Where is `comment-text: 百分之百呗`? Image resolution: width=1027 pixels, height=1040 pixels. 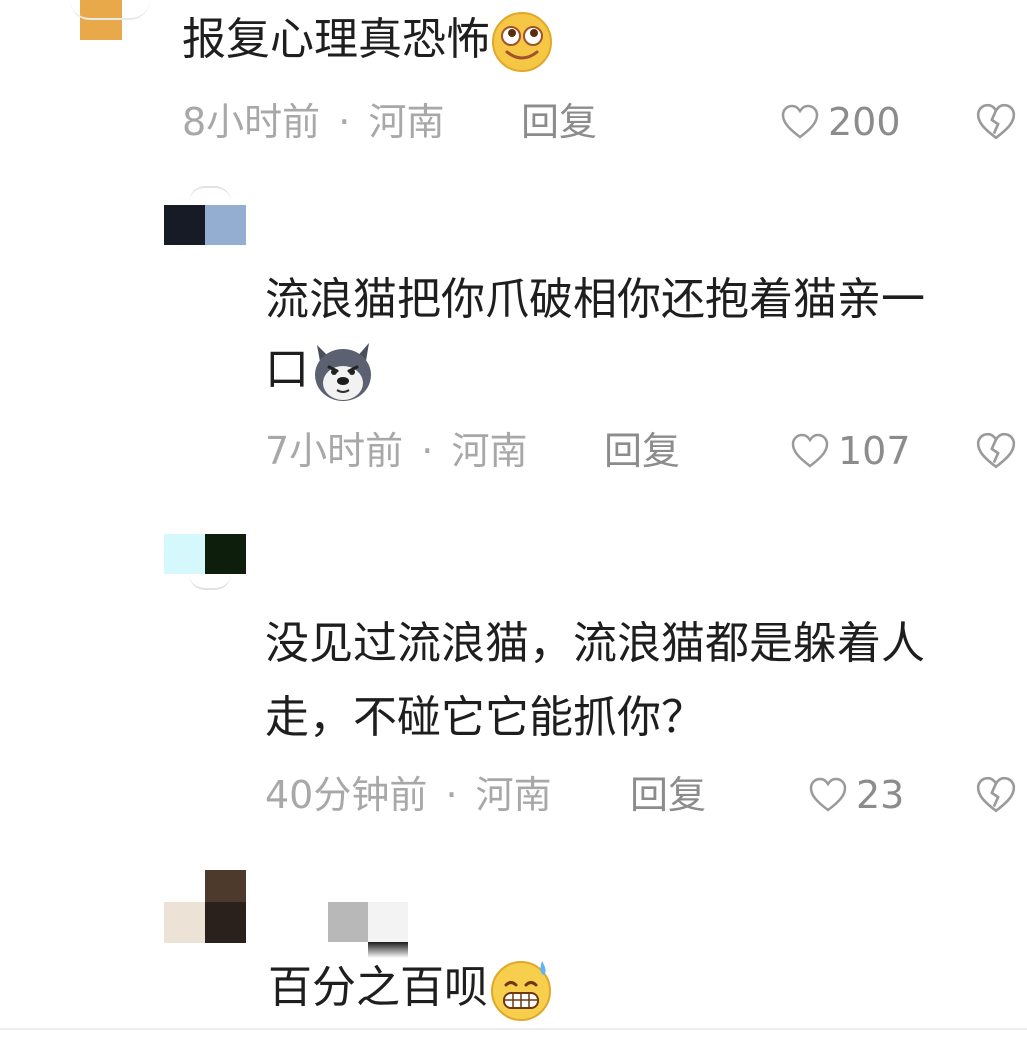
comment-text: 百分之百呗 is located at coordinates (411, 988).